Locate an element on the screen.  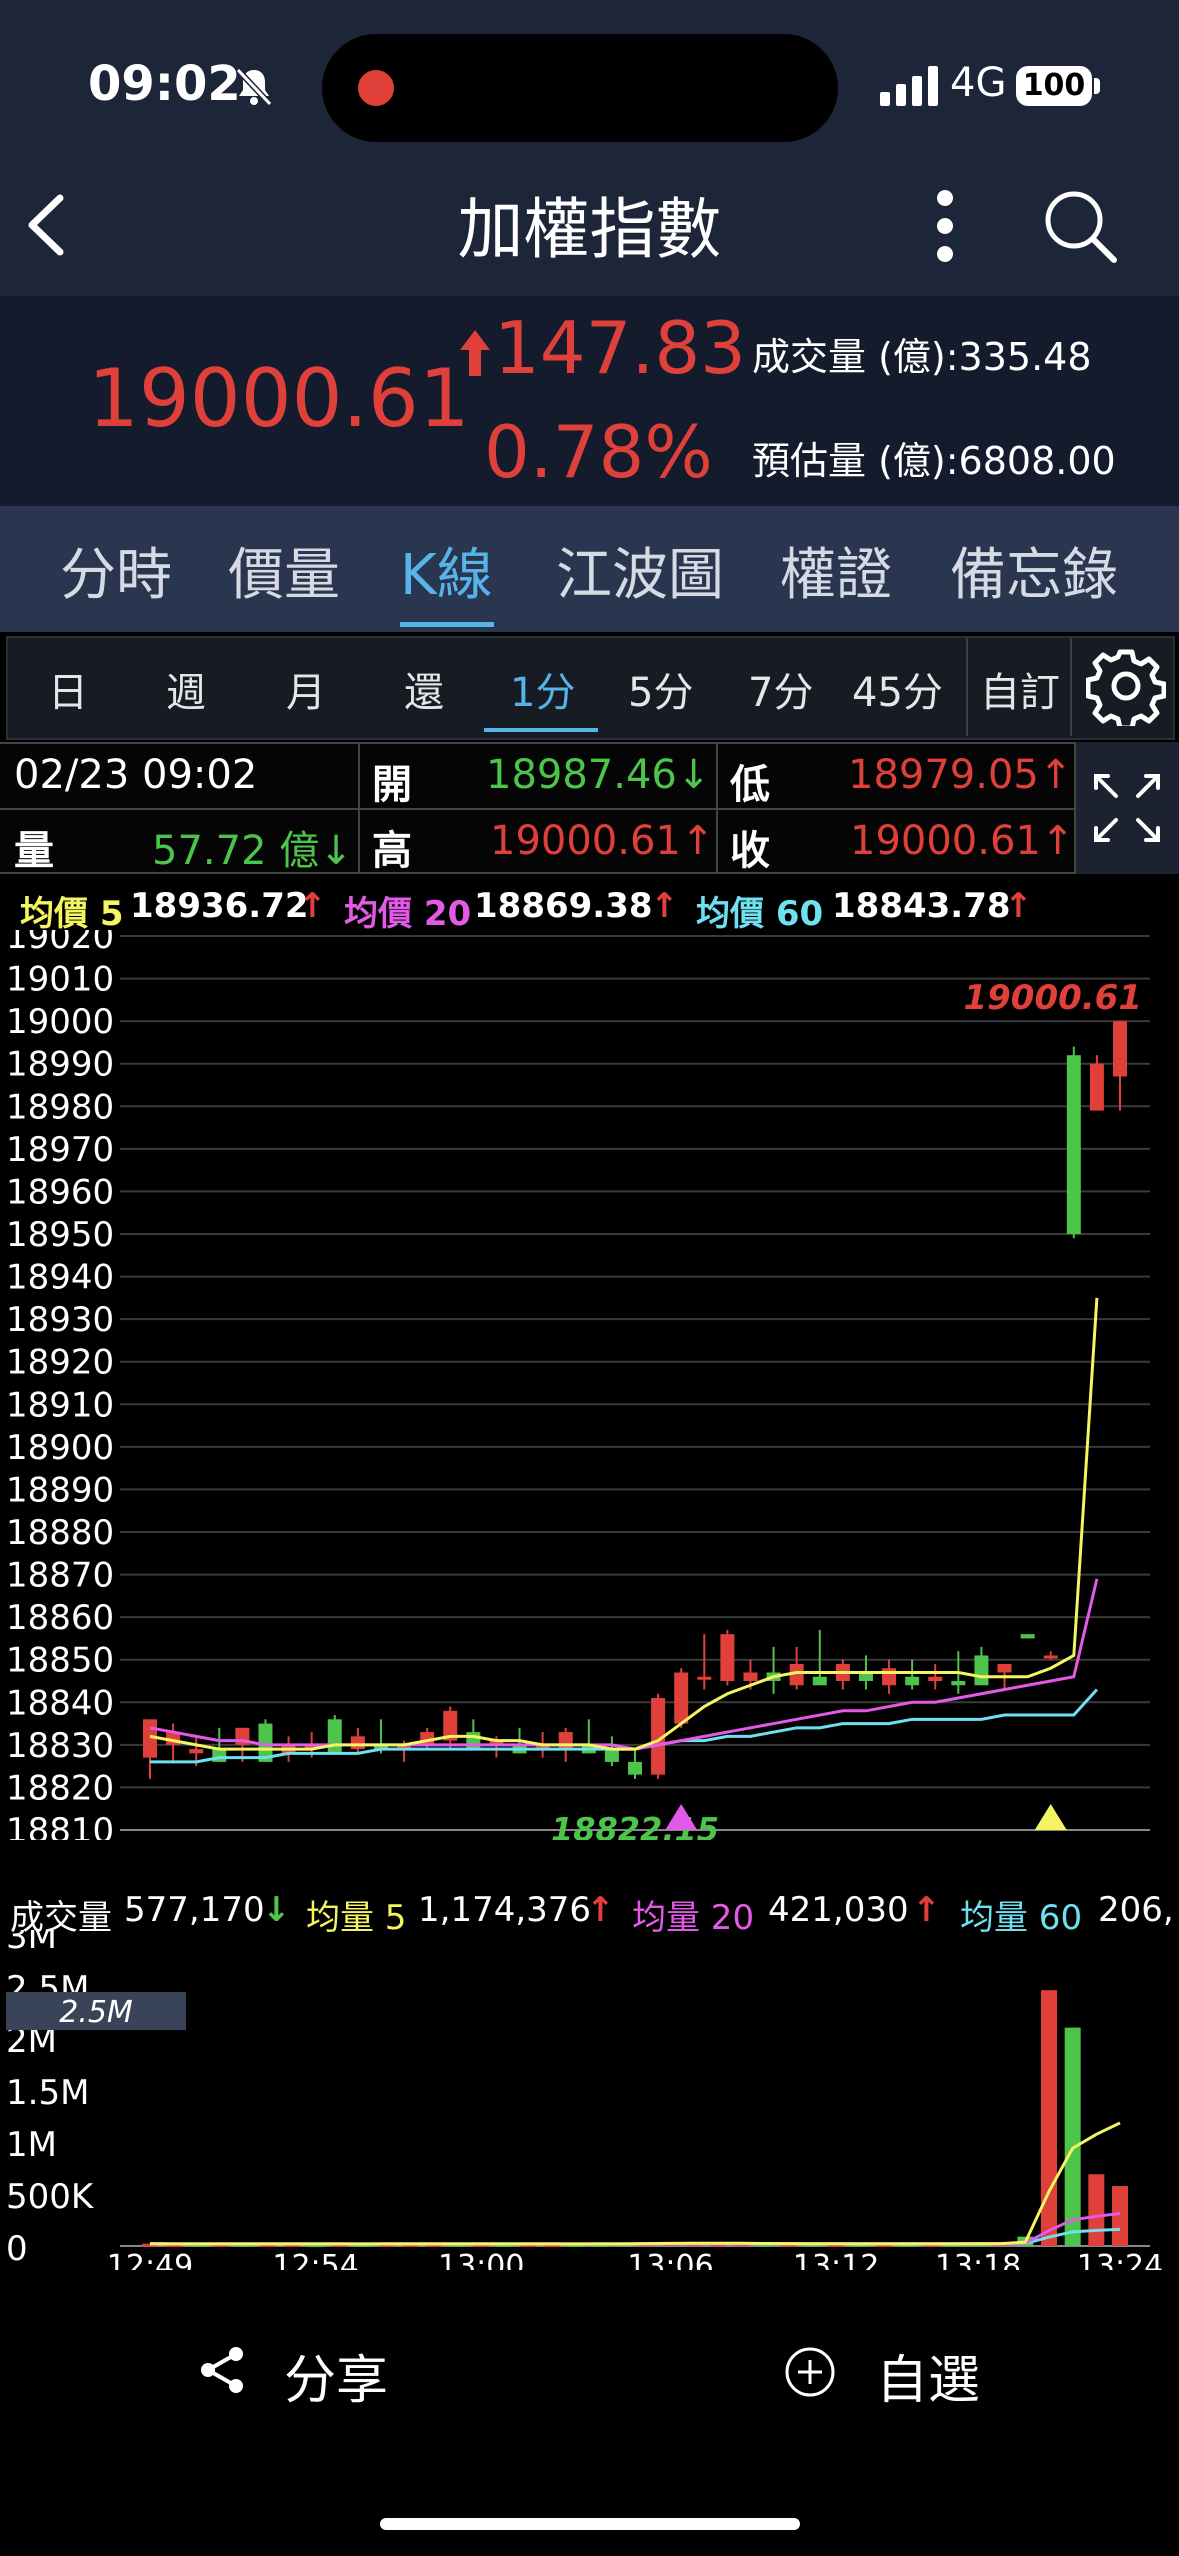
gear-icon is located at coordinates (1126, 688).